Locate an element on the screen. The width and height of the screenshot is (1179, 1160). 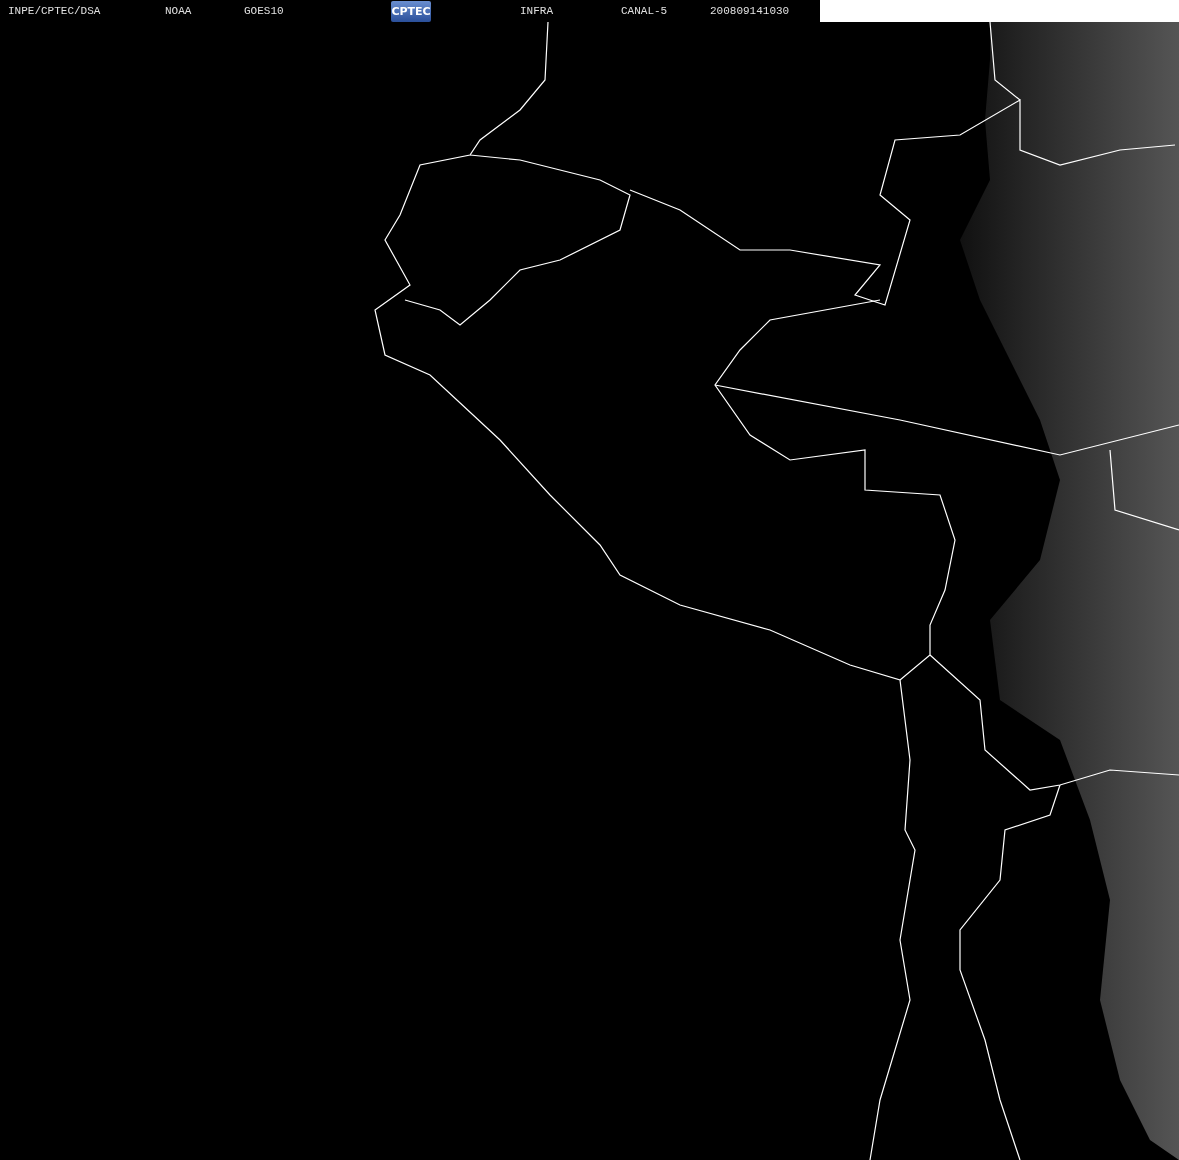
header-label: NOAA is located at coordinates (178, 11).